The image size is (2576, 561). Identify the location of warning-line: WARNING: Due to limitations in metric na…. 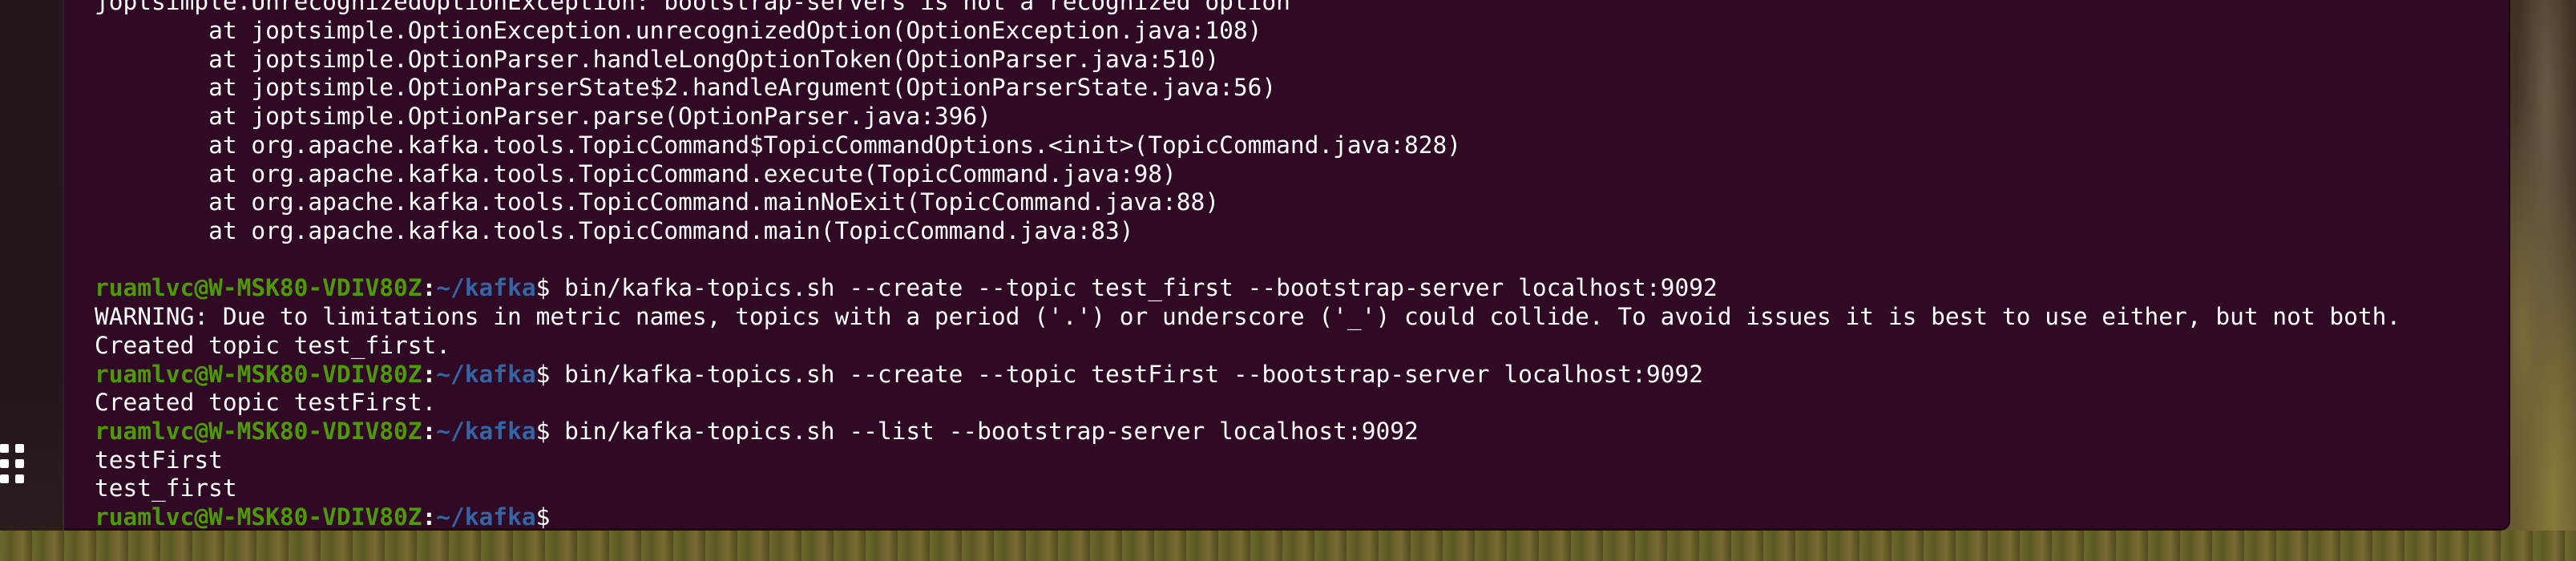
(1248, 316).